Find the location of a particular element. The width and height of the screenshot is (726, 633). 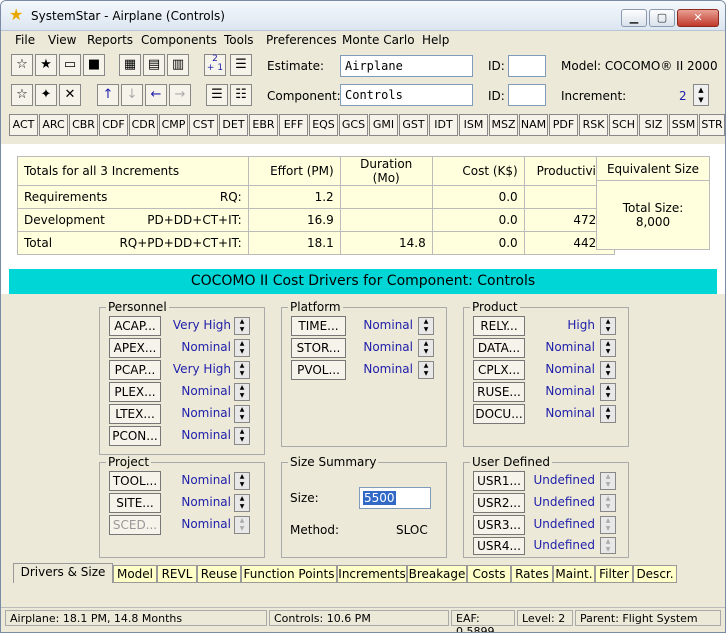

size-field: 5500 is located at coordinates (395, 498).